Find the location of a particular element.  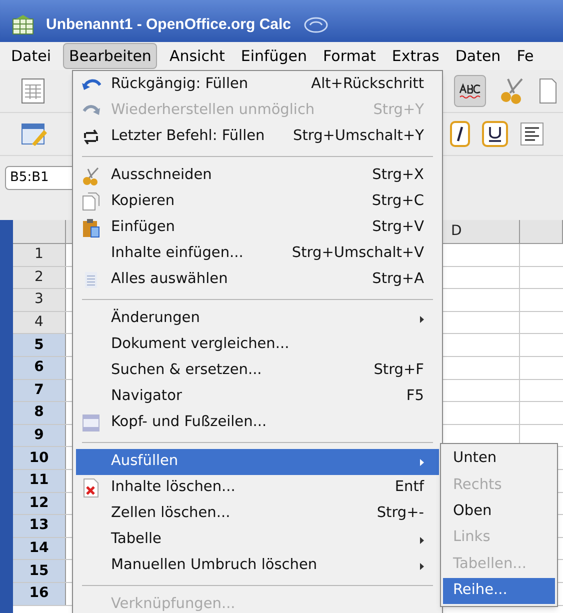

menu-item: Einfügen is located at coordinates (274, 56).